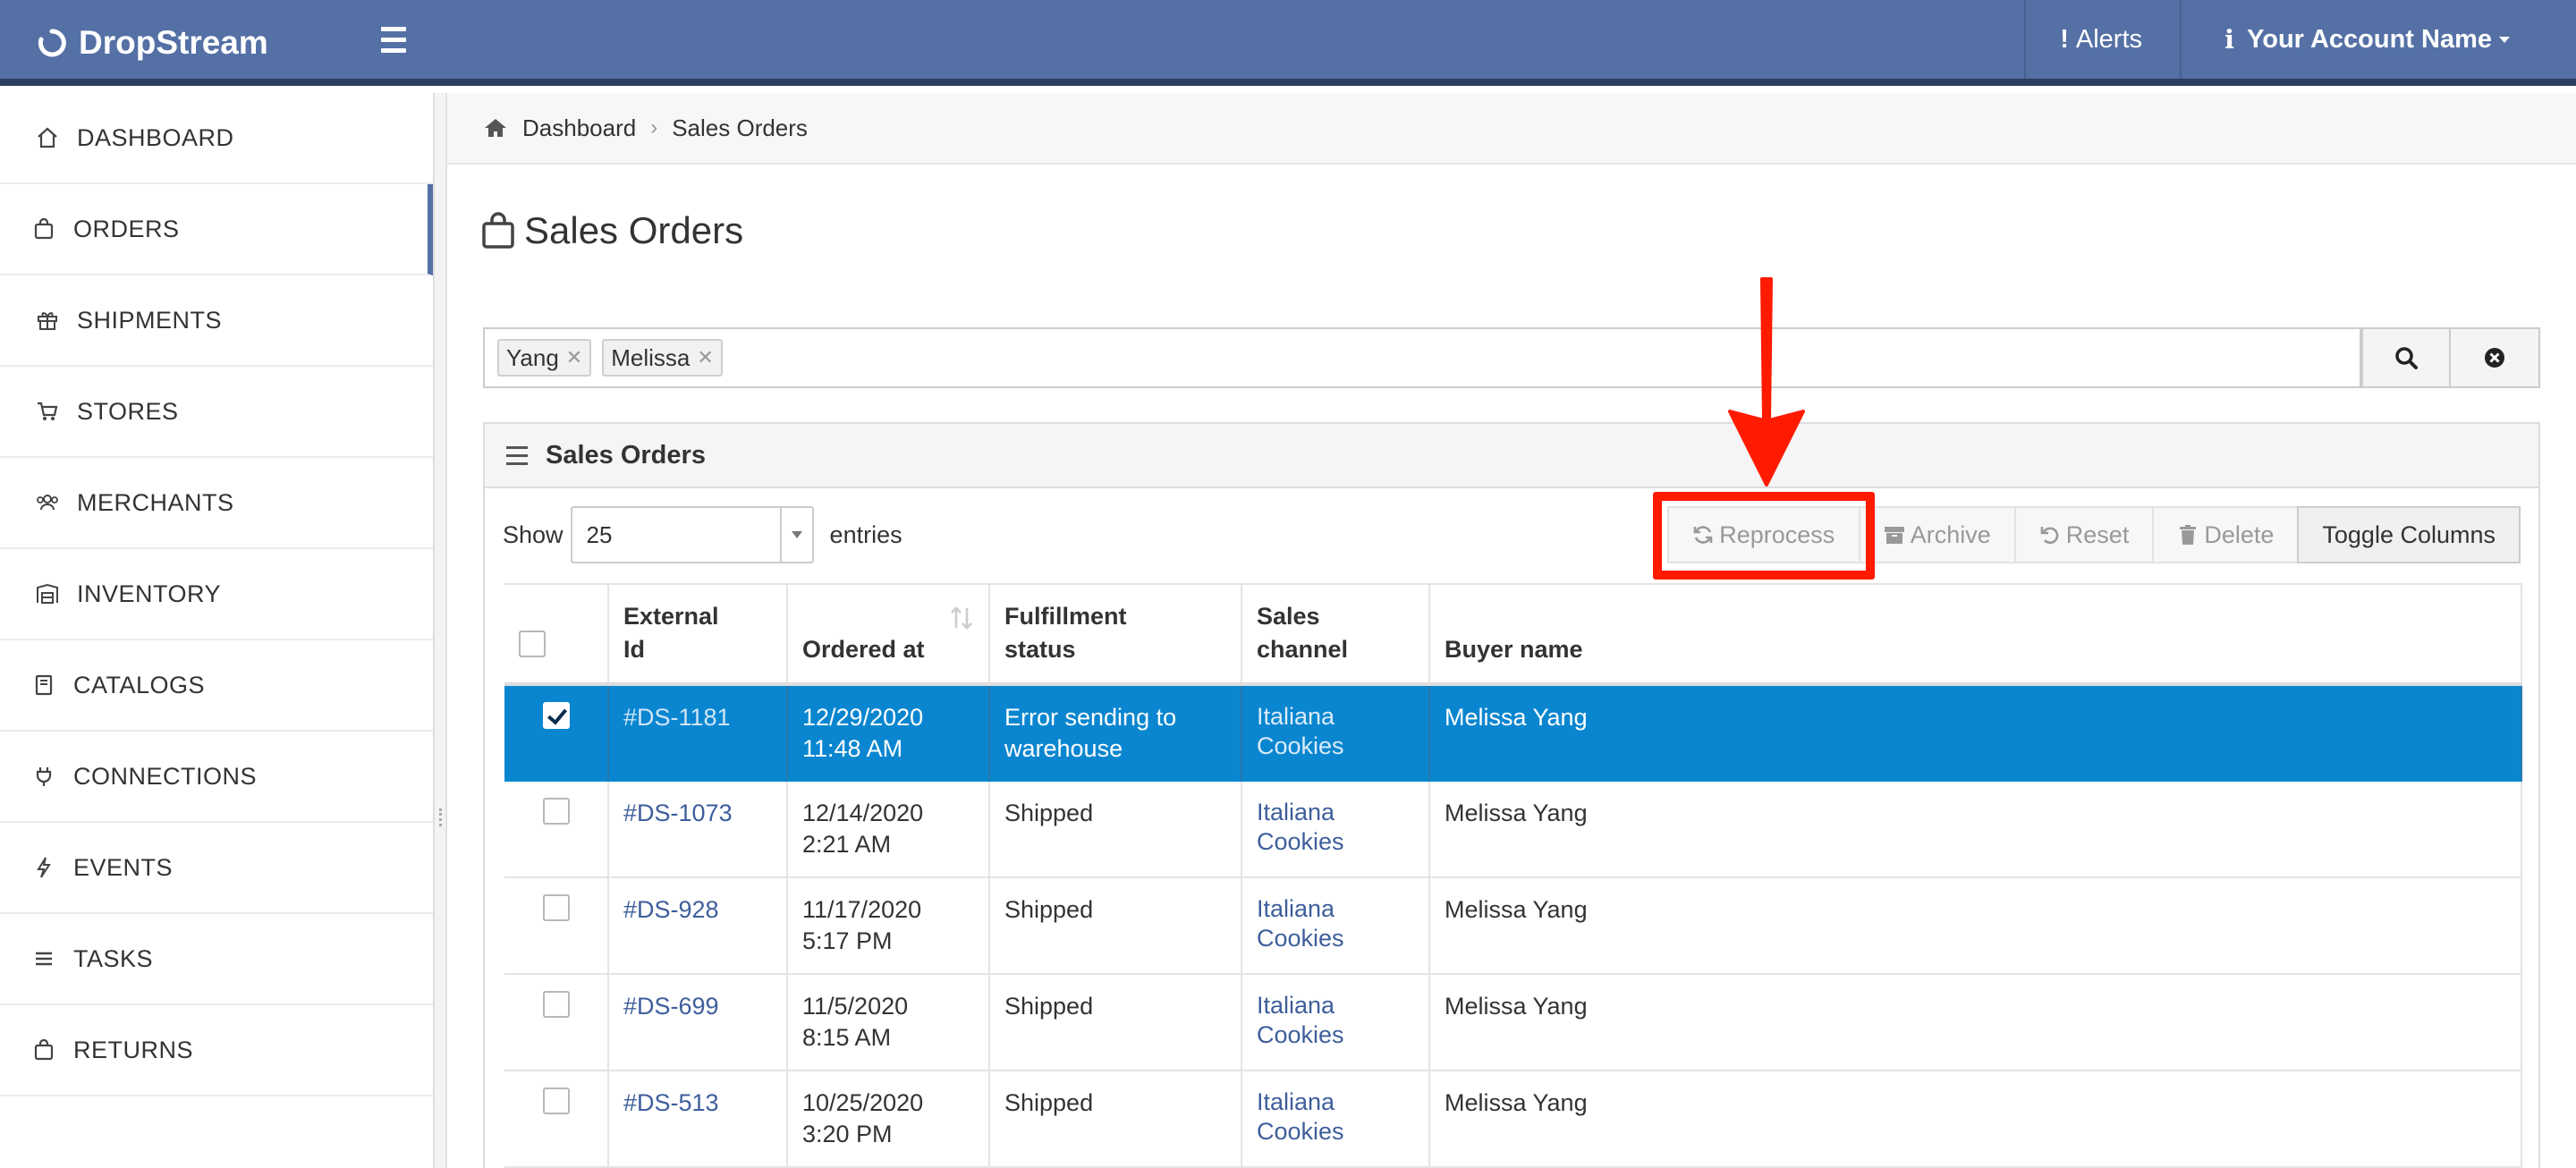  Describe the element at coordinates (698, 829) in the screenshot. I see `external-id-cell: #DS-1073` at that location.